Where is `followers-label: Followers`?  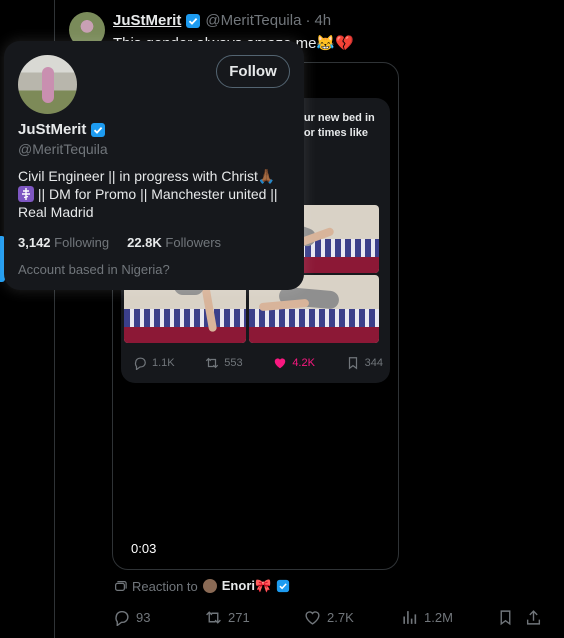 followers-label: Followers is located at coordinates (193, 242).